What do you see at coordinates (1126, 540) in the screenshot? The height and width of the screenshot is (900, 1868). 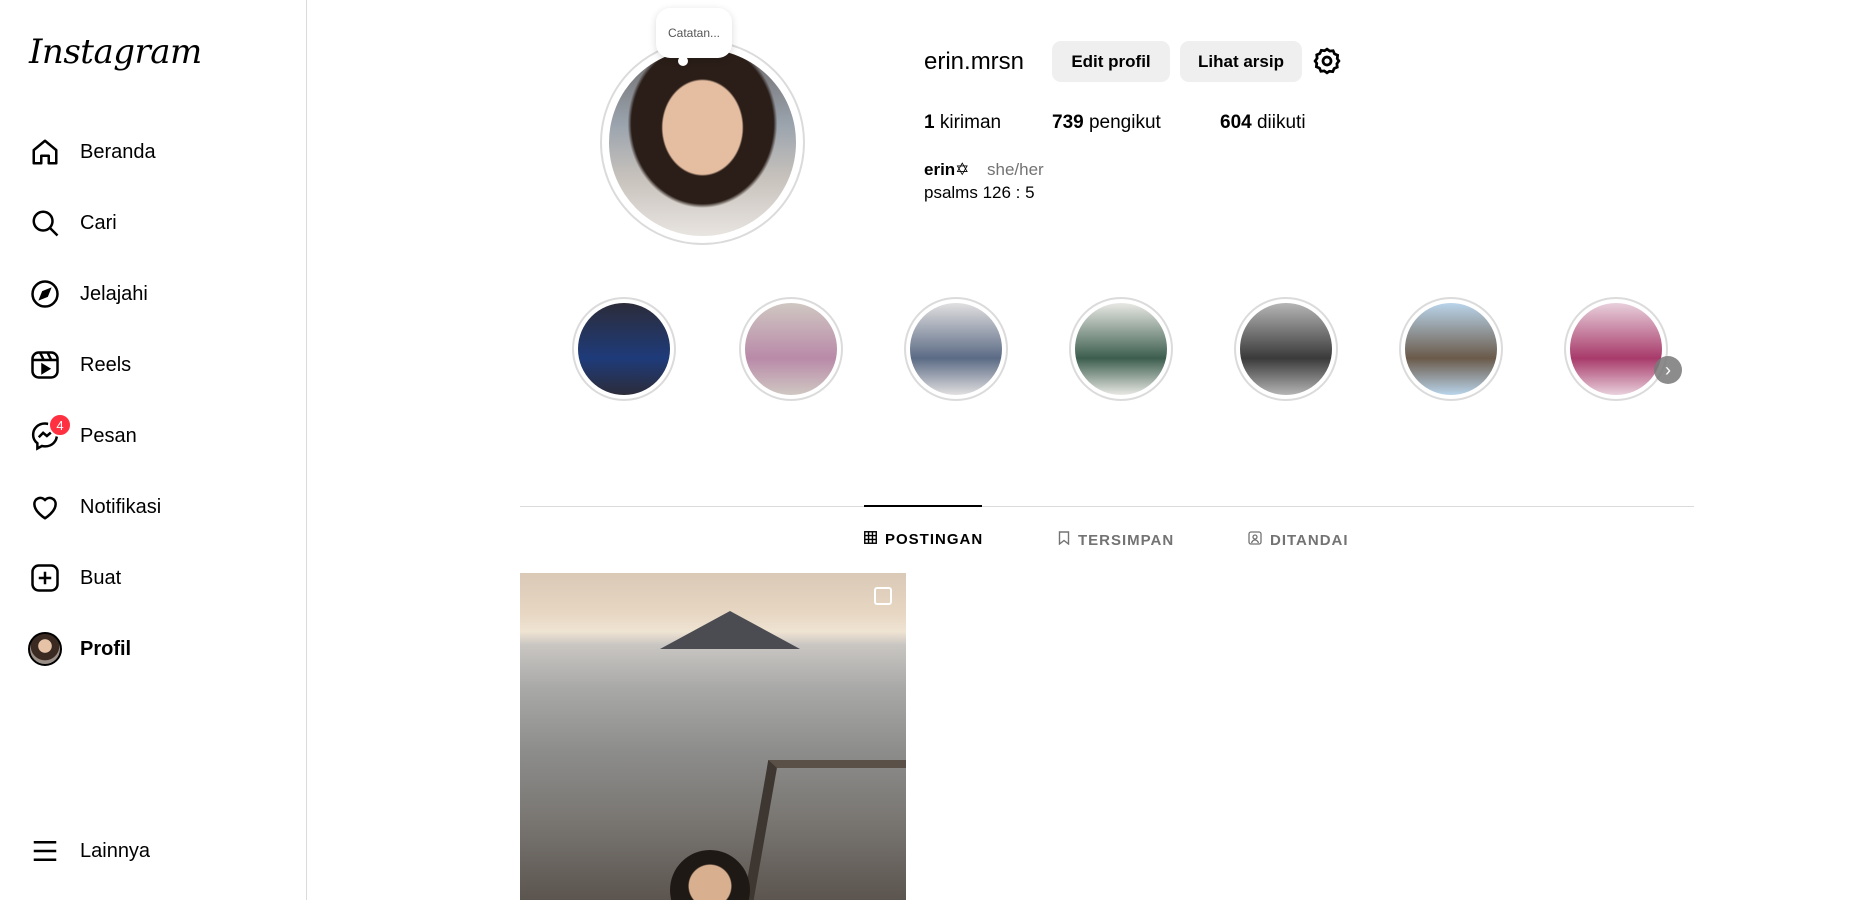 I see `tab-label: TERSIMPAN` at bounding box center [1126, 540].